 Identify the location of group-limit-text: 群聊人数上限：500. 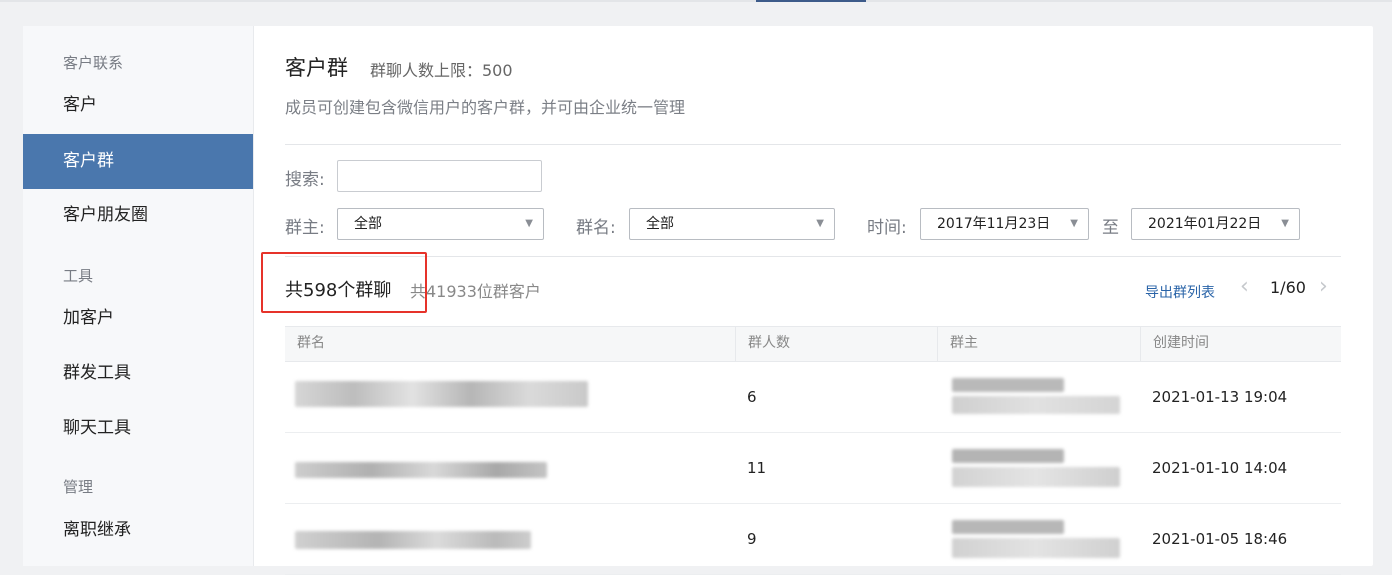
(441, 70).